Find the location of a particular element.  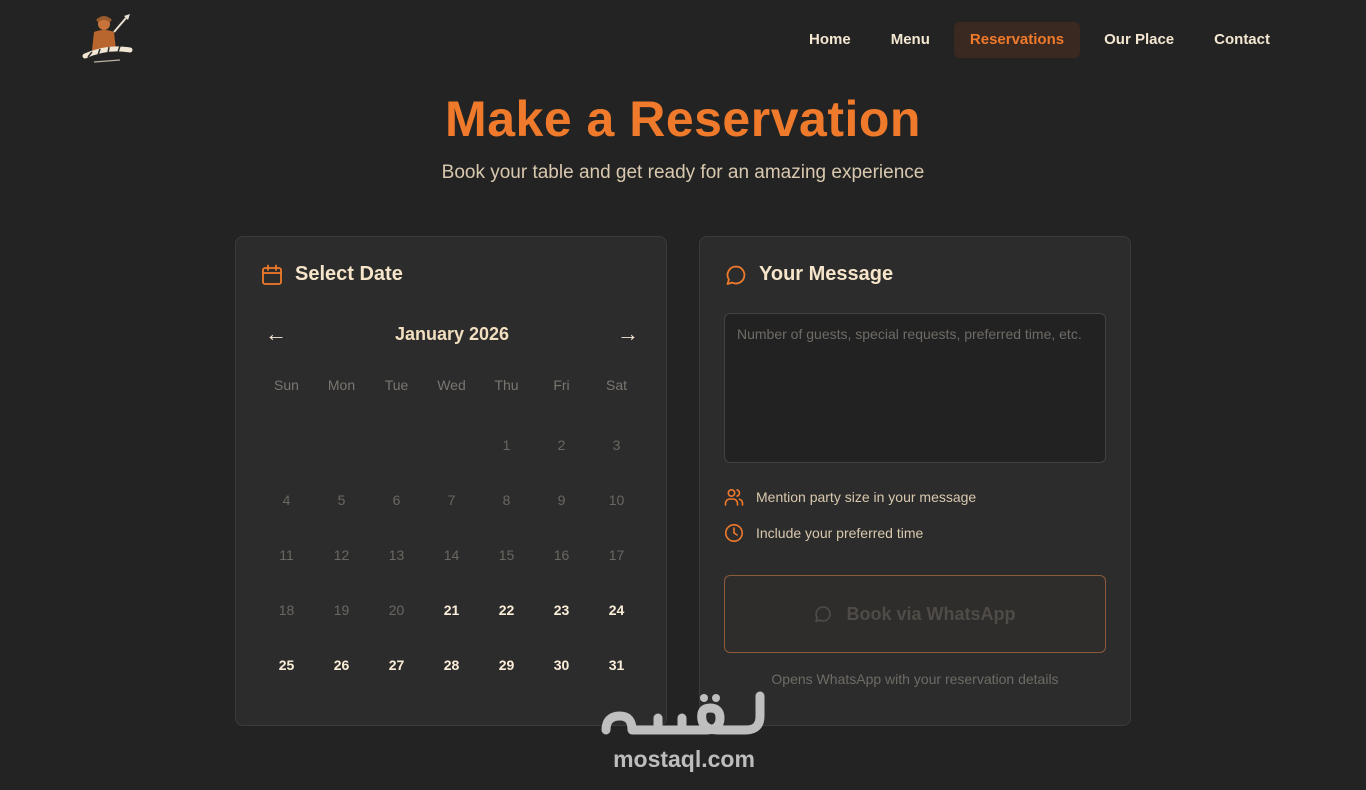

calendar-day-5: 5 is located at coordinates (341, 499).